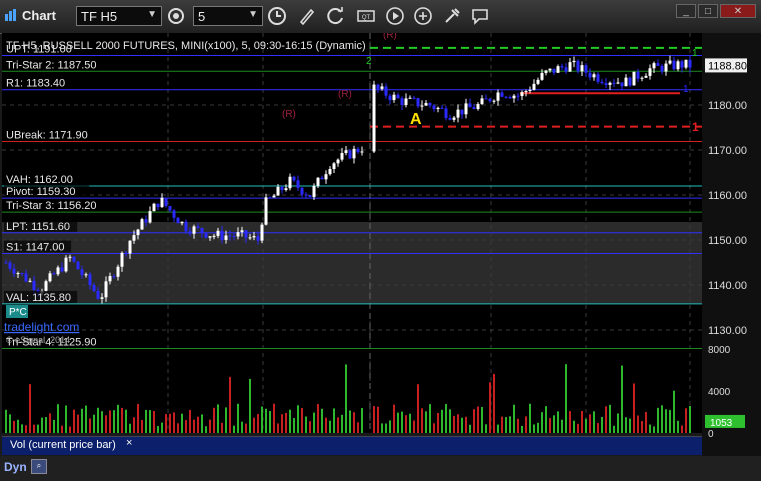 The image size is (761, 481). Describe the element at coordinates (38, 227) in the screenshot. I see `level-label: LPT: 1151.60` at that location.